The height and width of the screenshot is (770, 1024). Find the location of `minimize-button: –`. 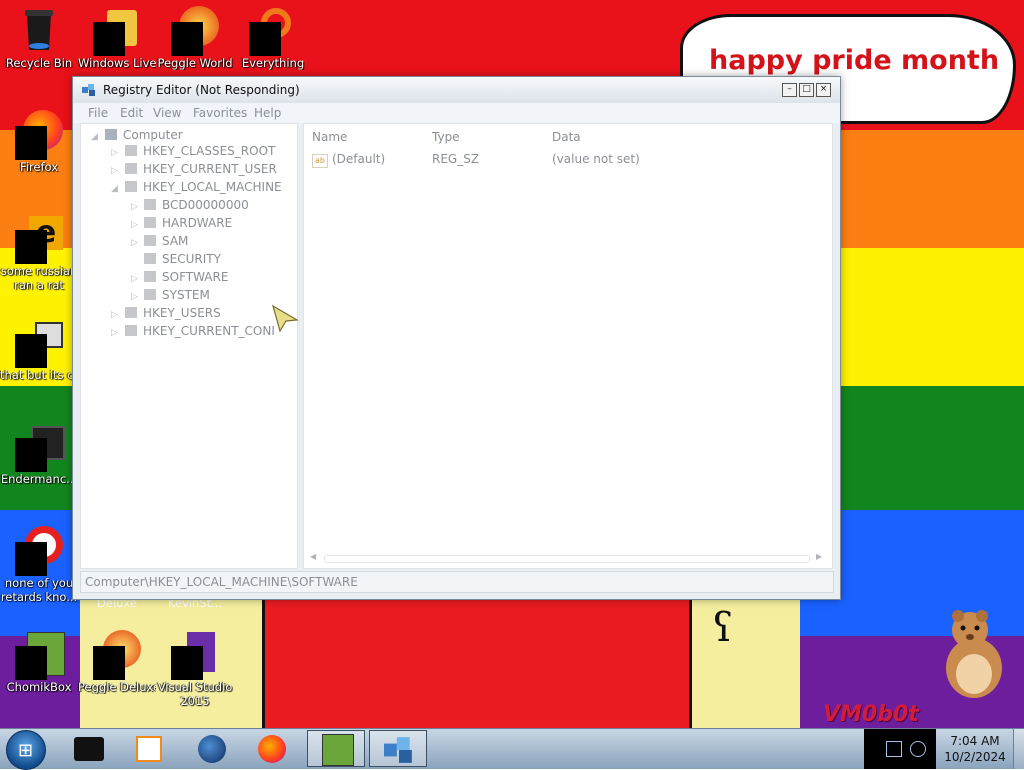

minimize-button: – is located at coordinates (789, 90).